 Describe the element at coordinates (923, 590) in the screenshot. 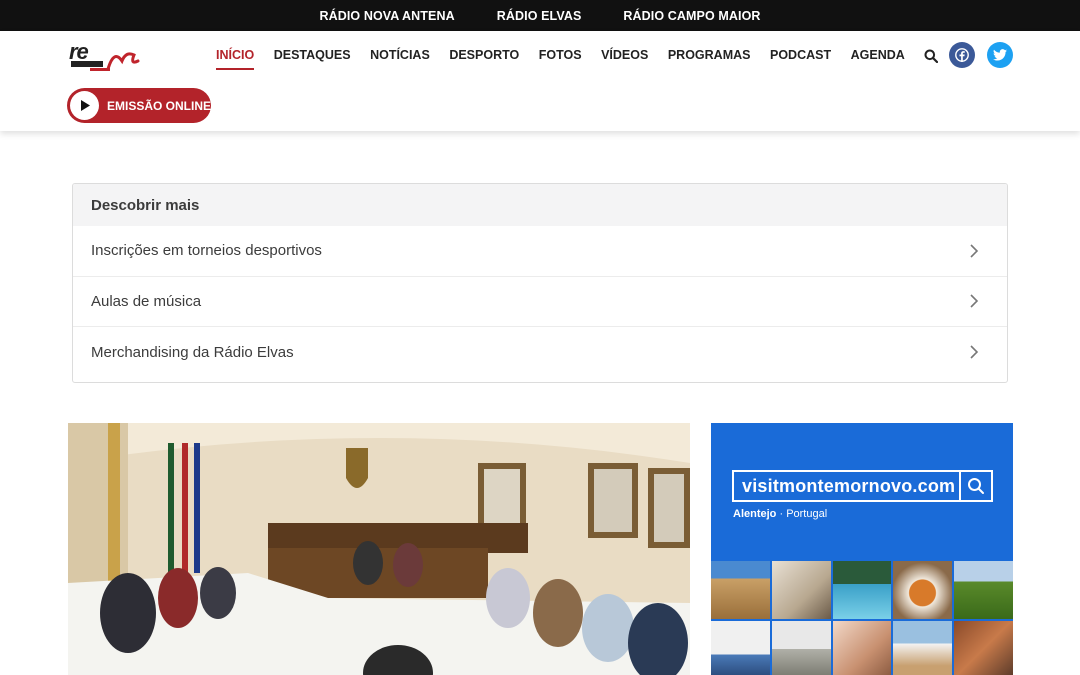

I see `ad-tile-food` at that location.